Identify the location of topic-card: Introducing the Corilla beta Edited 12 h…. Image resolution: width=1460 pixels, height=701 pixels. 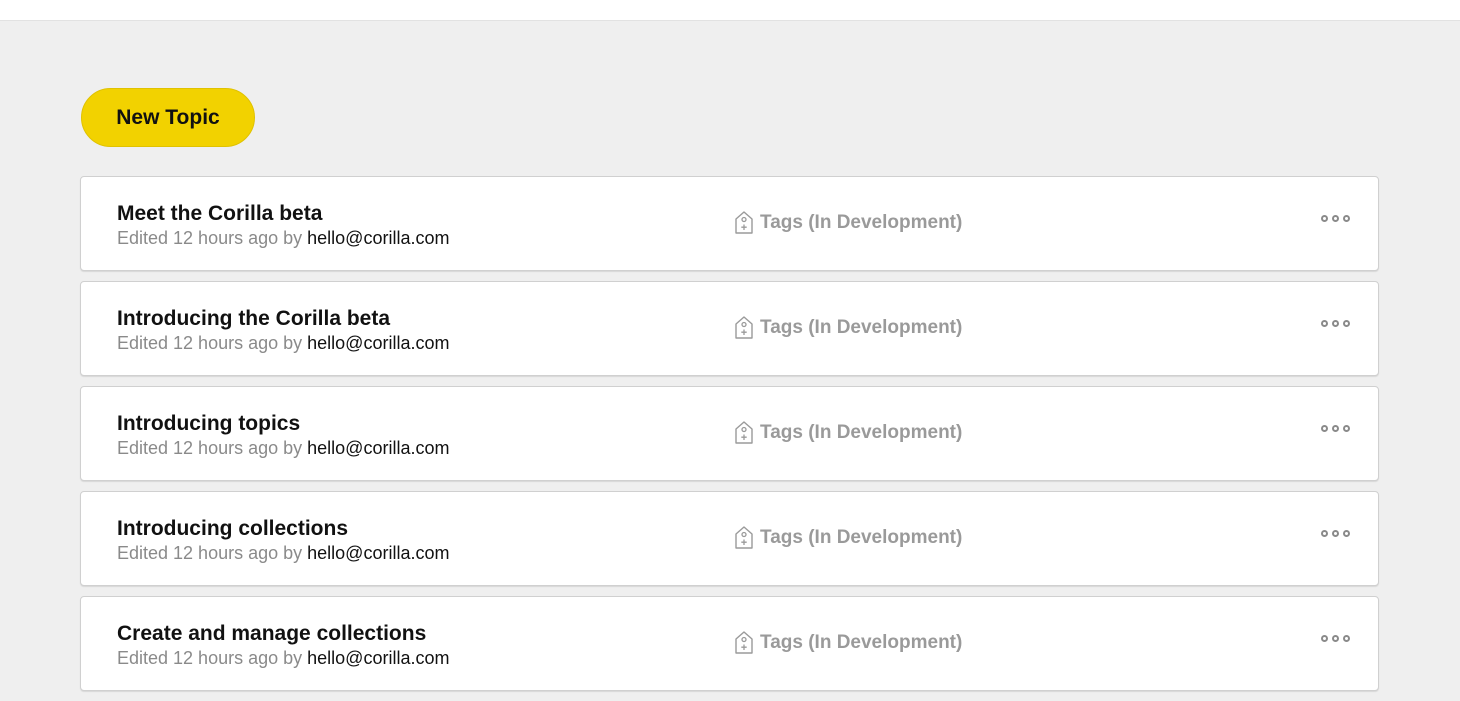
(729, 328).